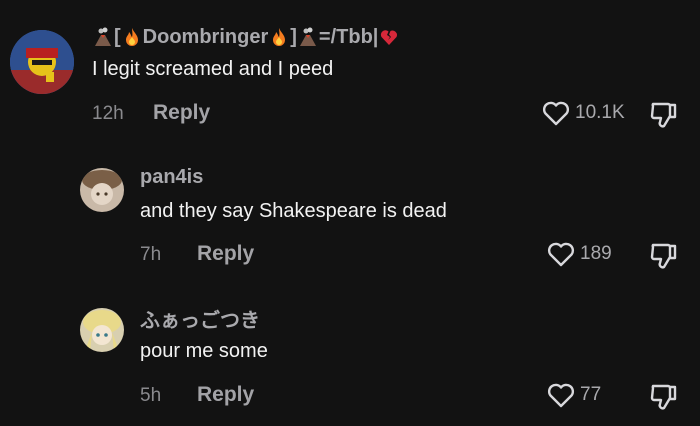 The height and width of the screenshot is (426, 700). Describe the element at coordinates (205, 36) in the screenshot. I see `username-name: Doombringer` at that location.